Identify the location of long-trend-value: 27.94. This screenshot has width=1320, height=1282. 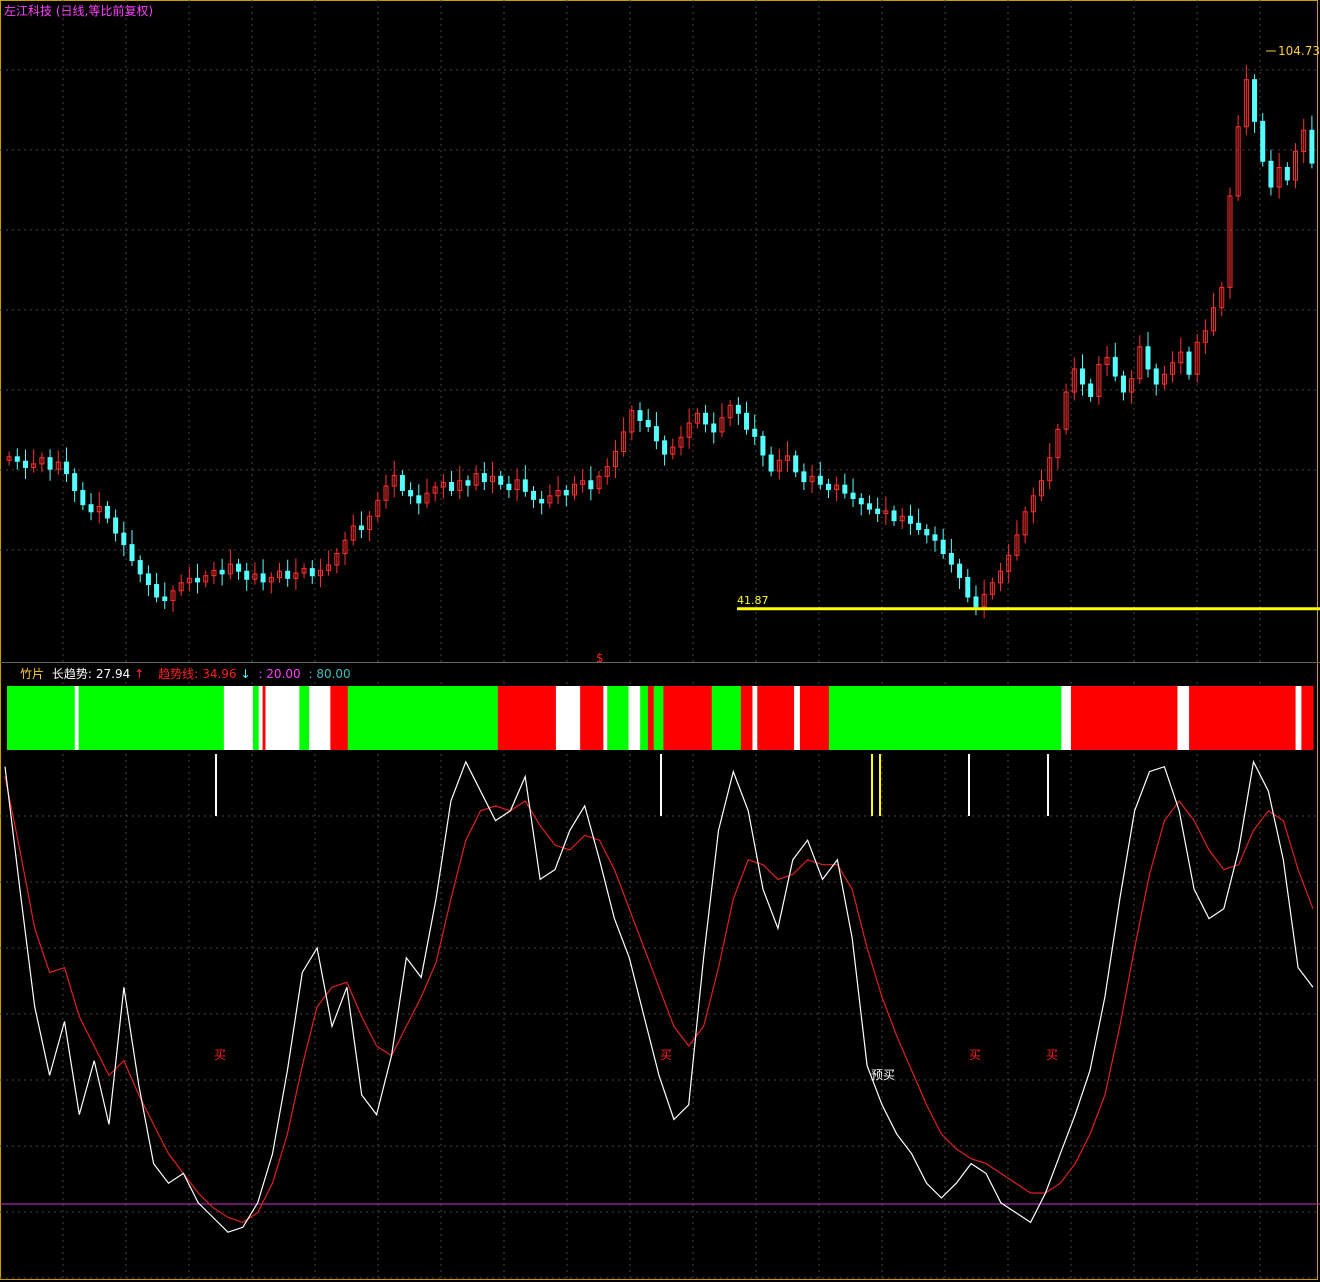
(113, 674).